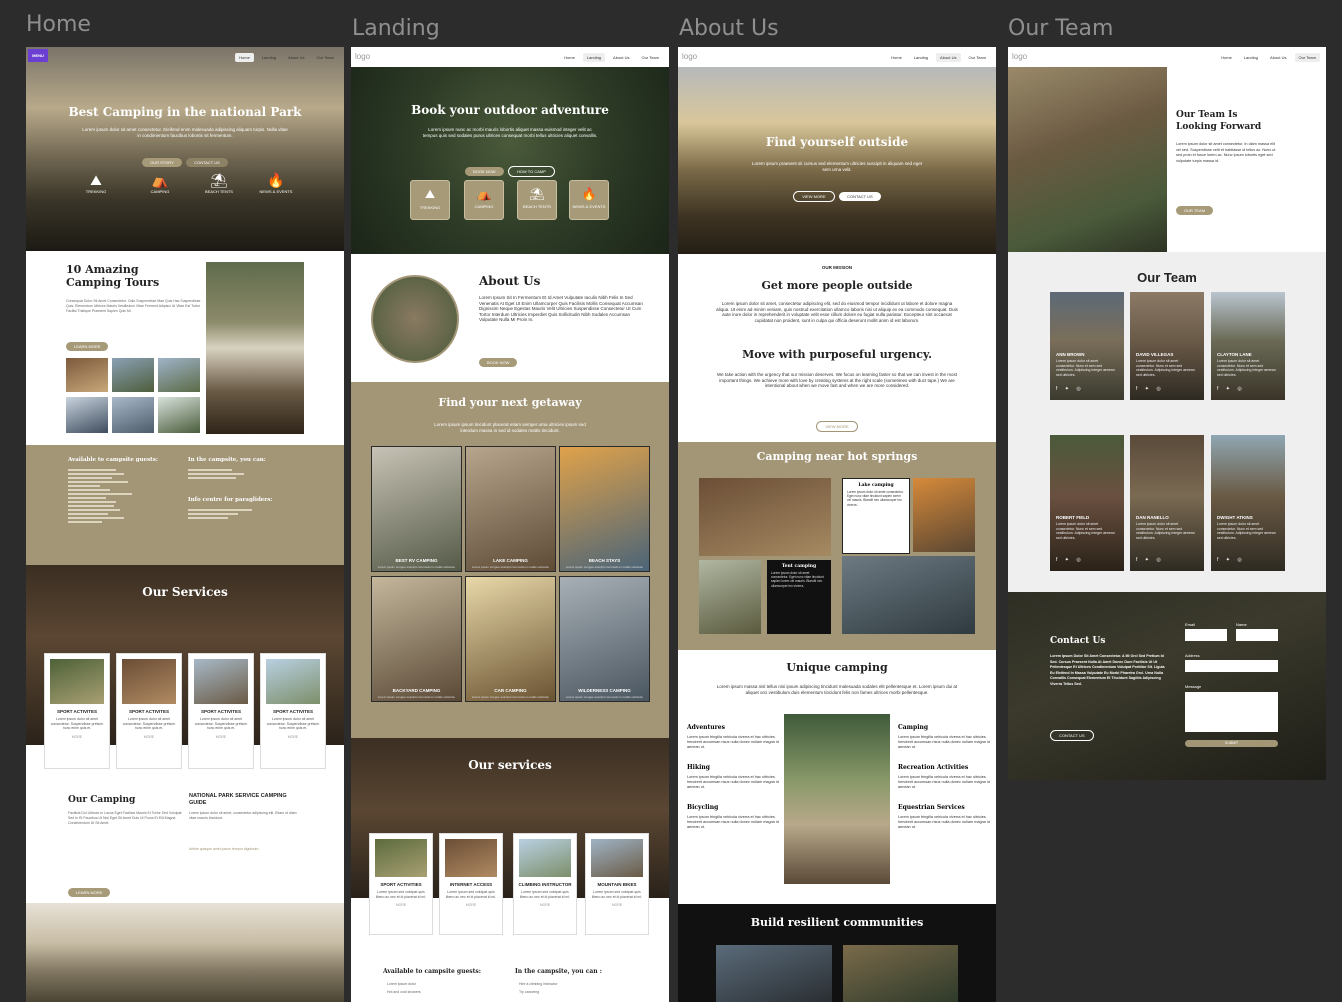 This screenshot has width=1342, height=1002. What do you see at coordinates (1231, 743) in the screenshot?
I see `submit-button: SUBMIT` at bounding box center [1231, 743].